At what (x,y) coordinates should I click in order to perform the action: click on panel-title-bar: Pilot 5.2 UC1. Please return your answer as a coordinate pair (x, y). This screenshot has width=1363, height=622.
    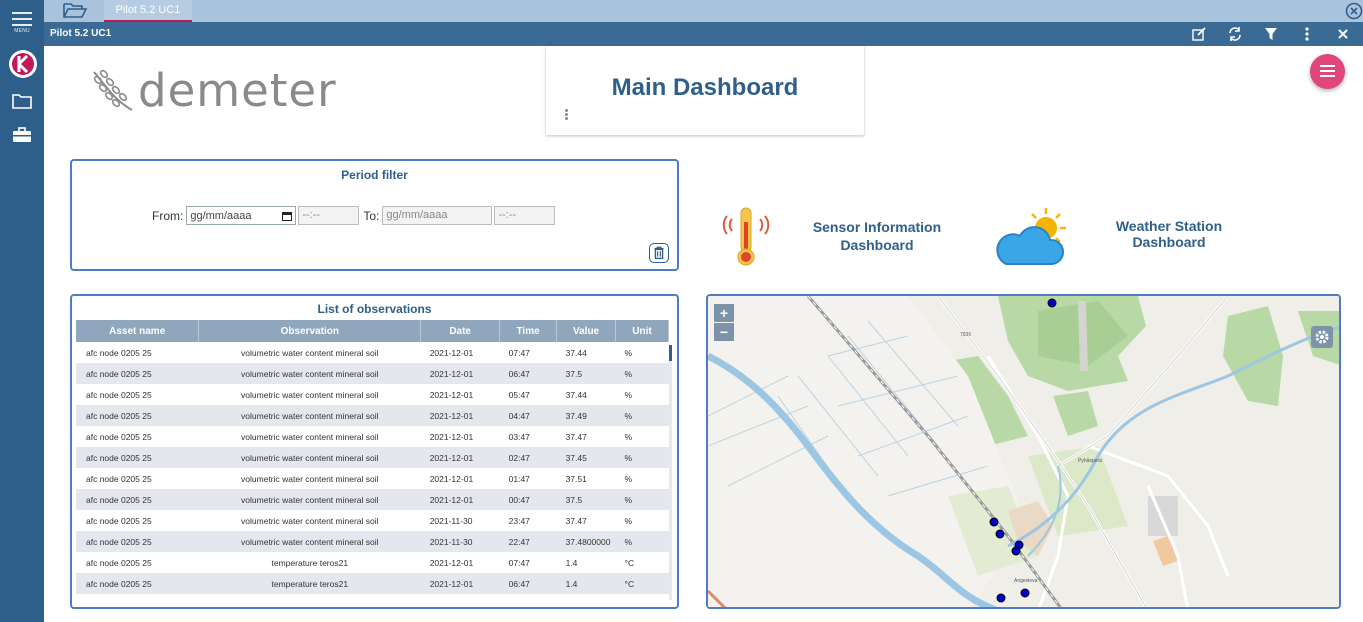
    Looking at the image, I should click on (703, 34).